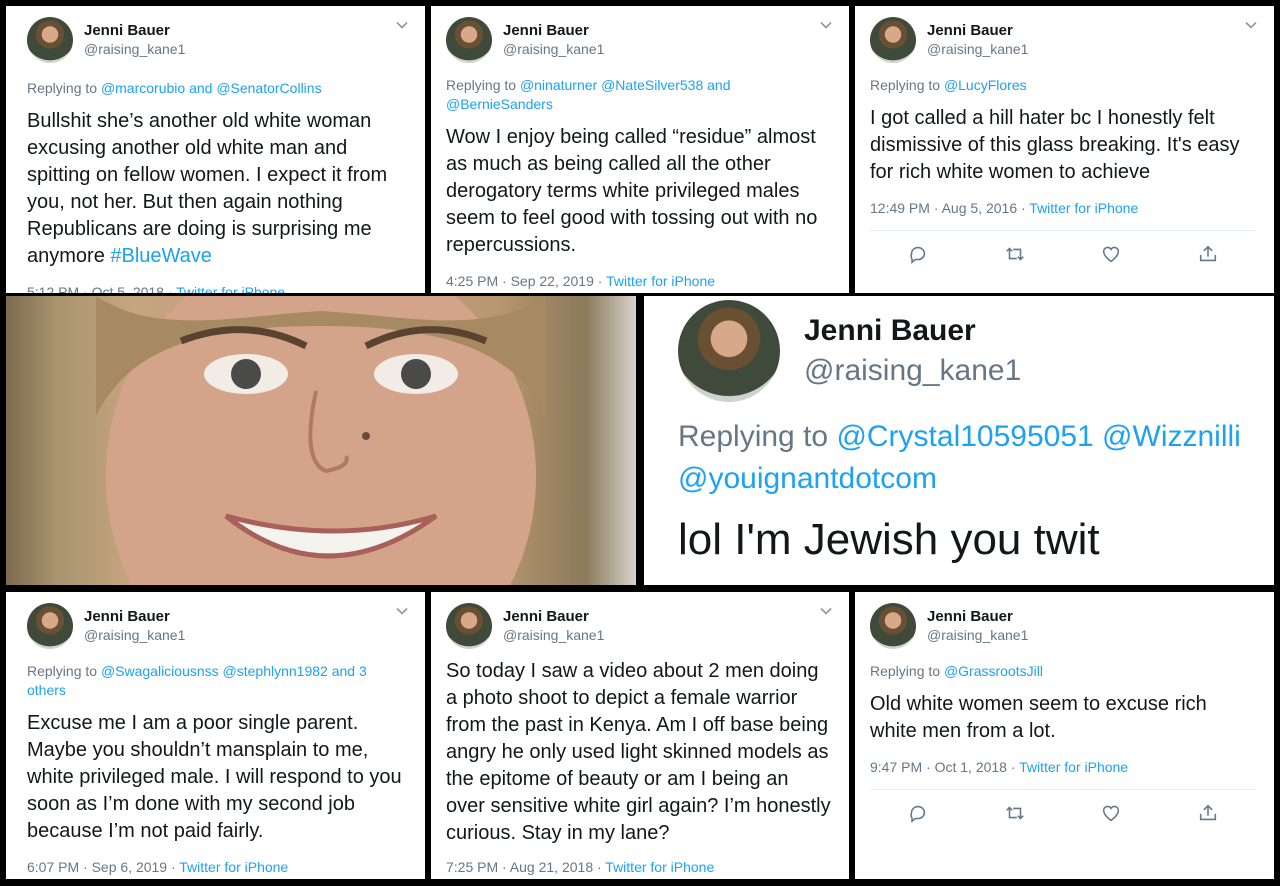 The height and width of the screenshot is (886, 1280). What do you see at coordinates (525, 867) in the screenshot?
I see `timestamp: 7:25 PM · Aug 21, 2018 ·` at bounding box center [525, 867].